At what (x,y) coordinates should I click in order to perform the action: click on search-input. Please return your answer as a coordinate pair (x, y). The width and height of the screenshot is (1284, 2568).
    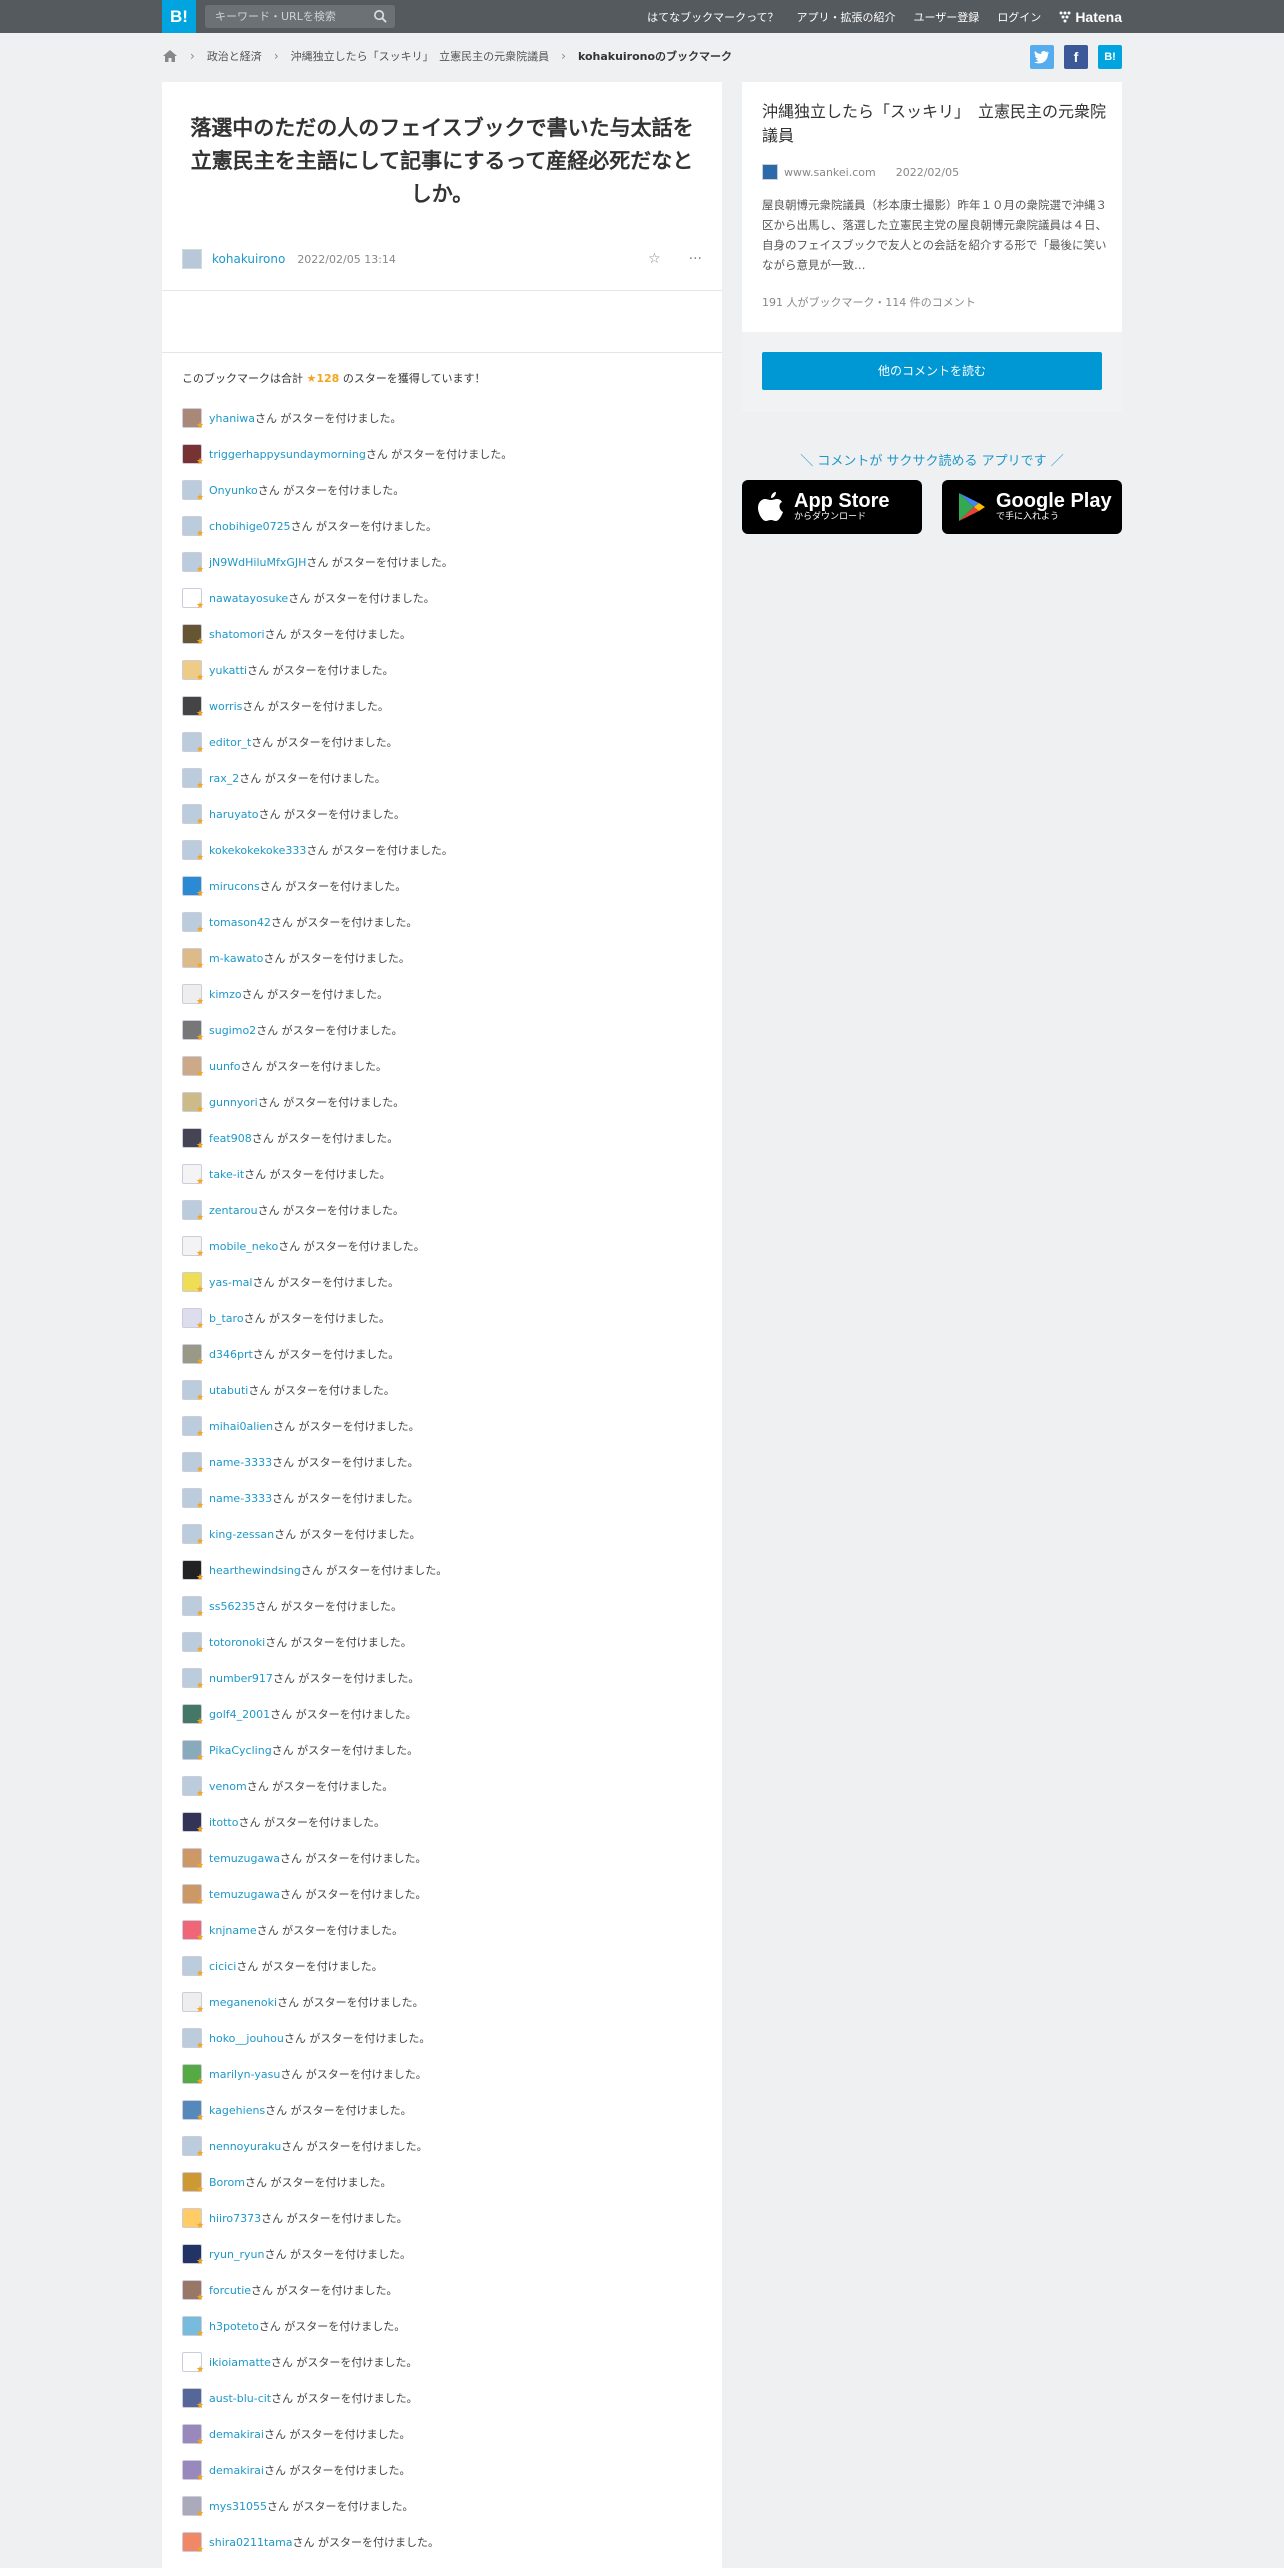
    Looking at the image, I should click on (285, 16).